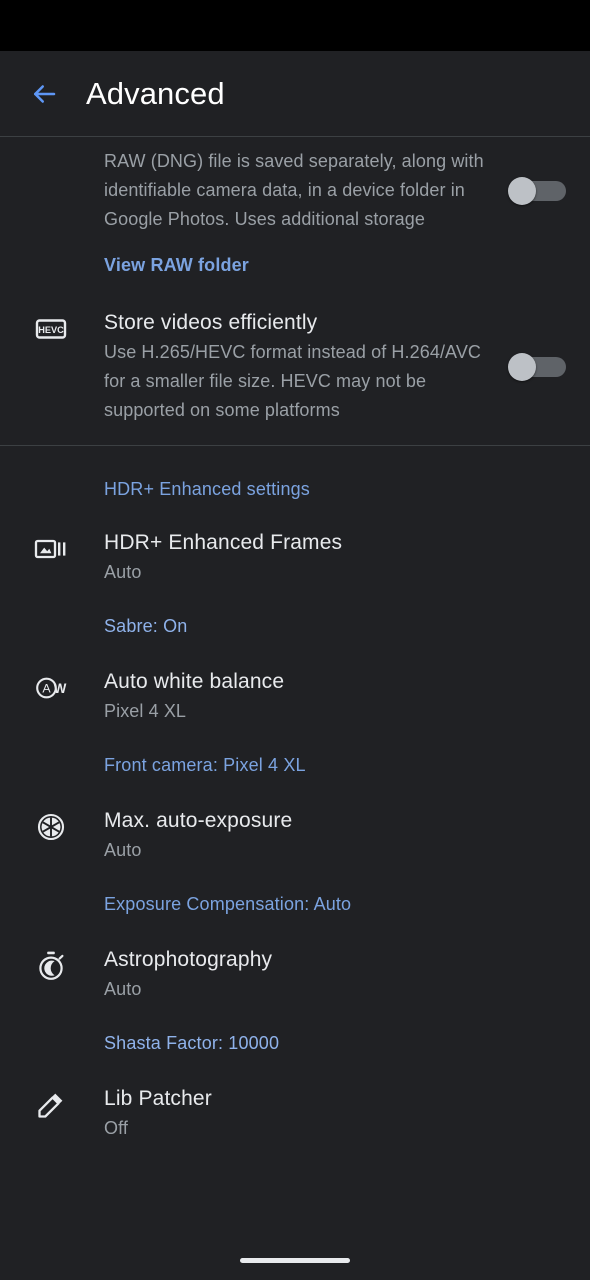  I want to click on hevc-icon: HEVC, so click(51, 329).